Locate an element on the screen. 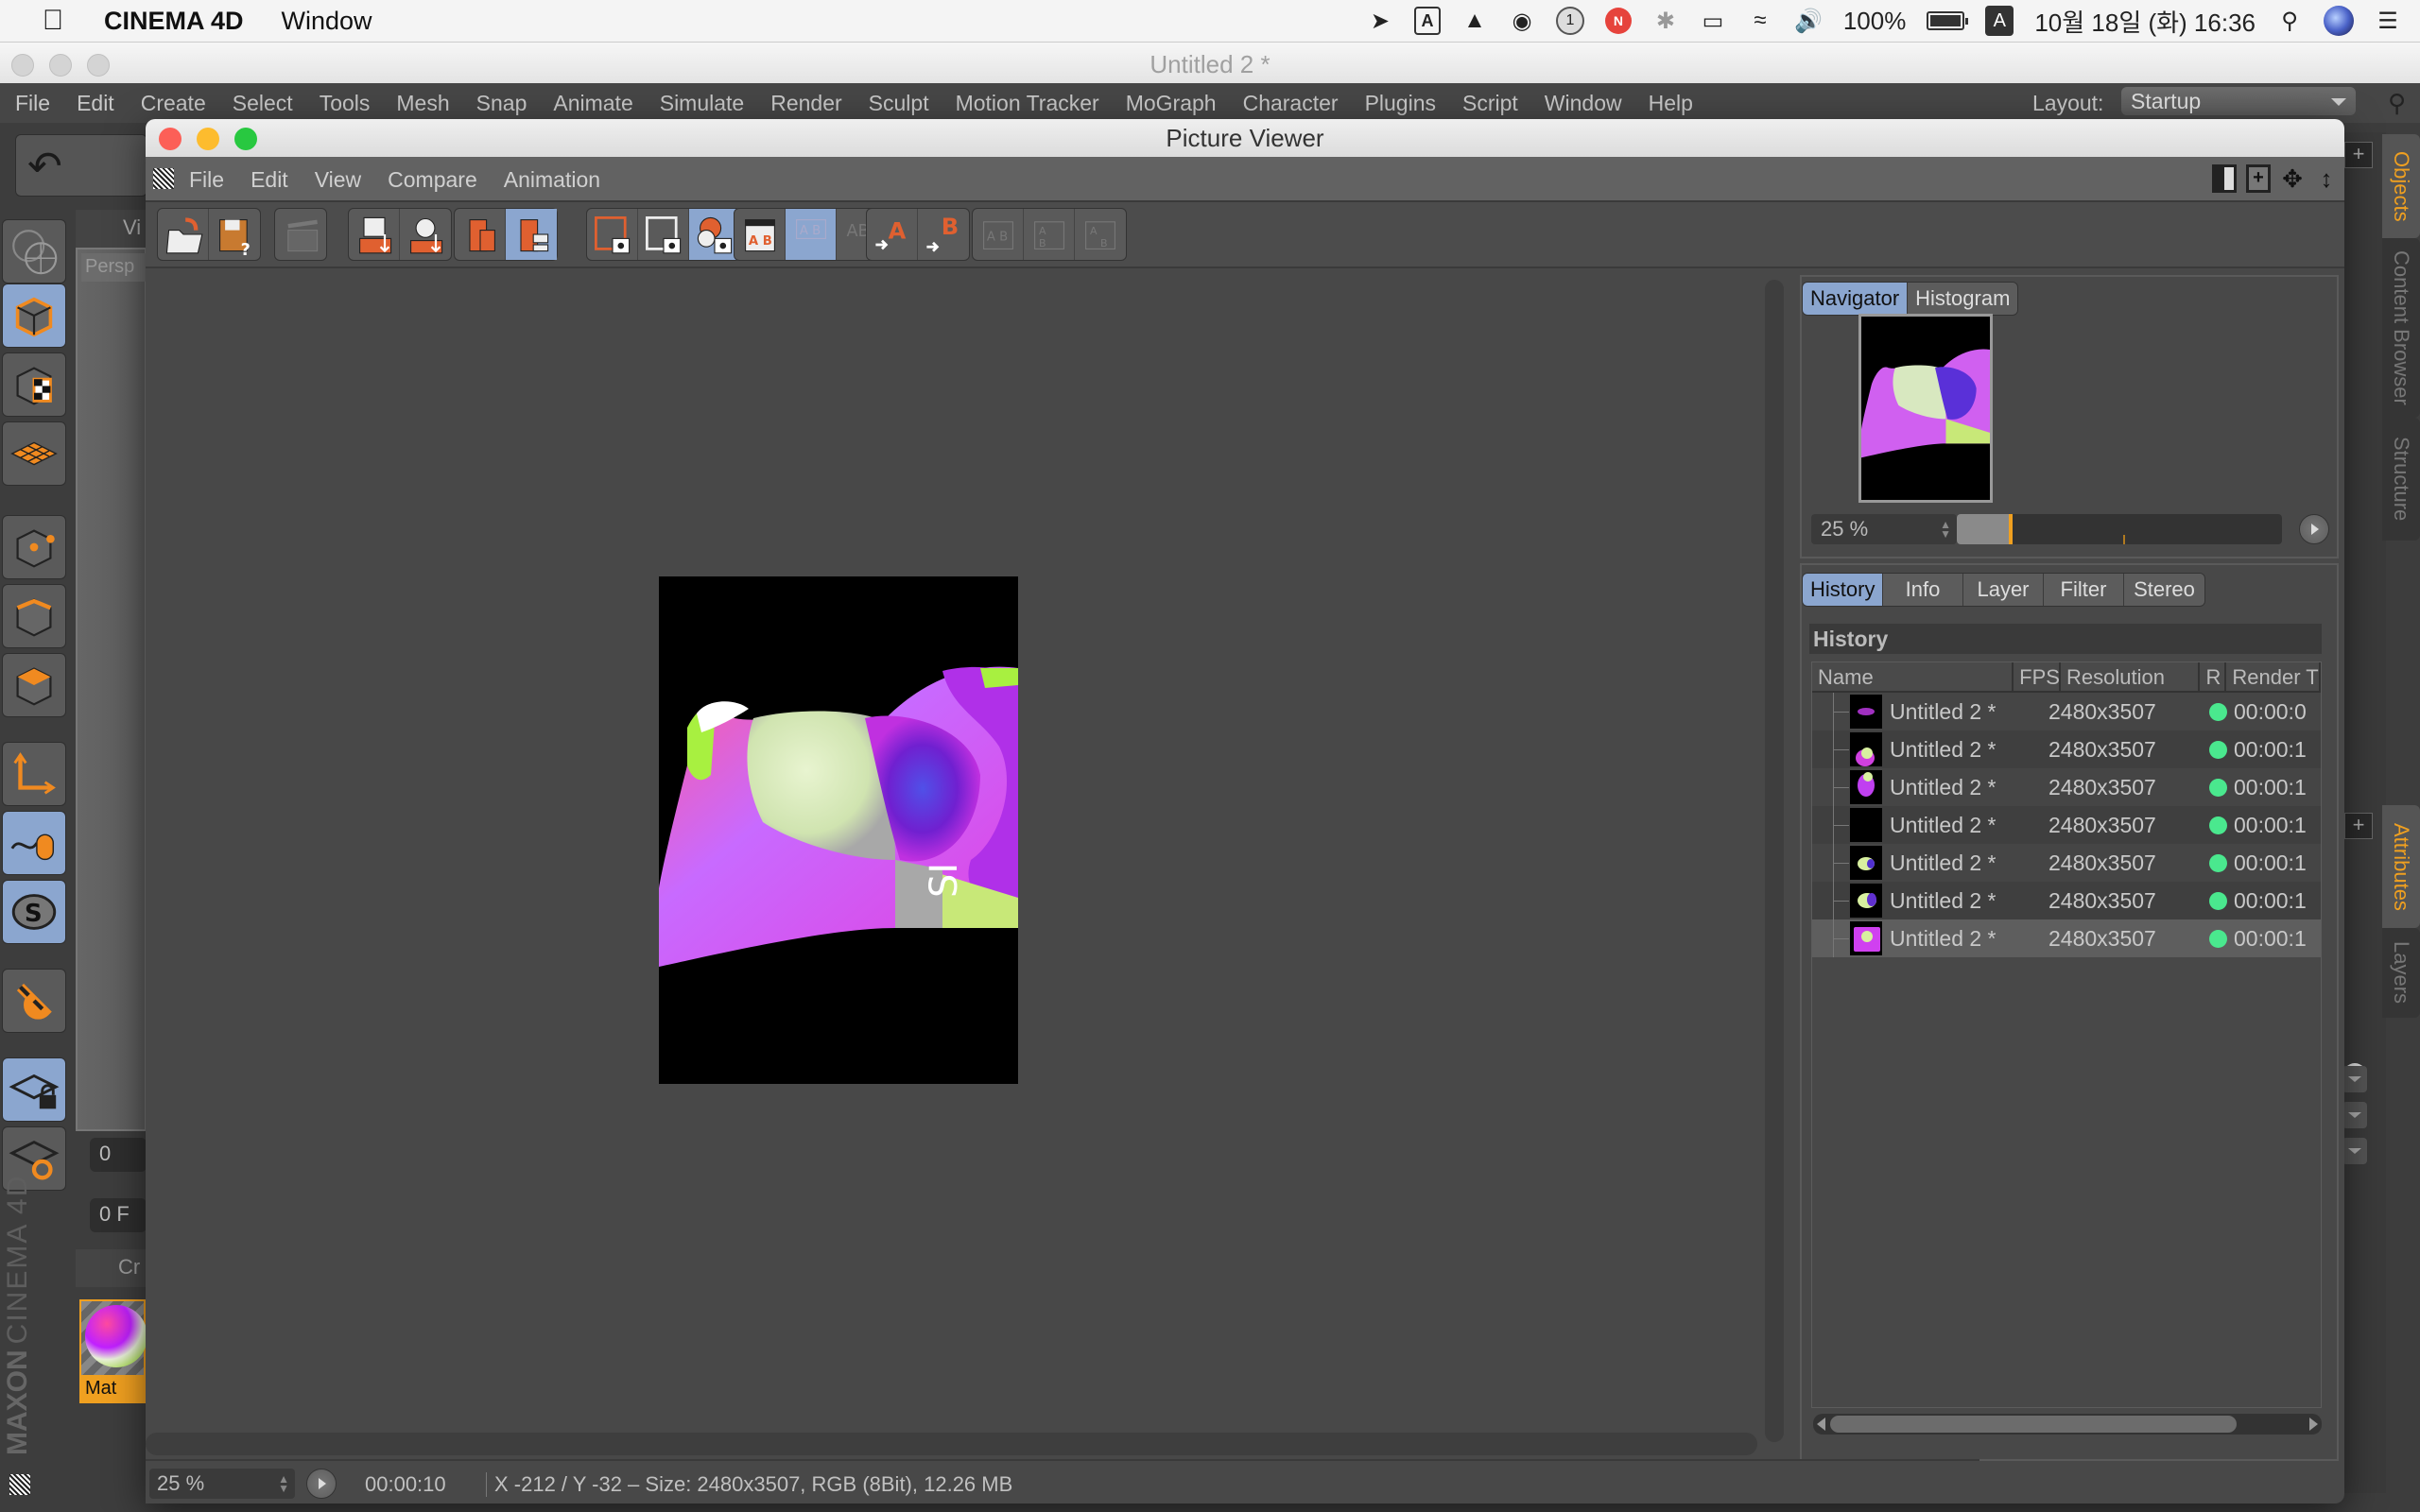  menu-animate: Animate is located at coordinates (592, 103).